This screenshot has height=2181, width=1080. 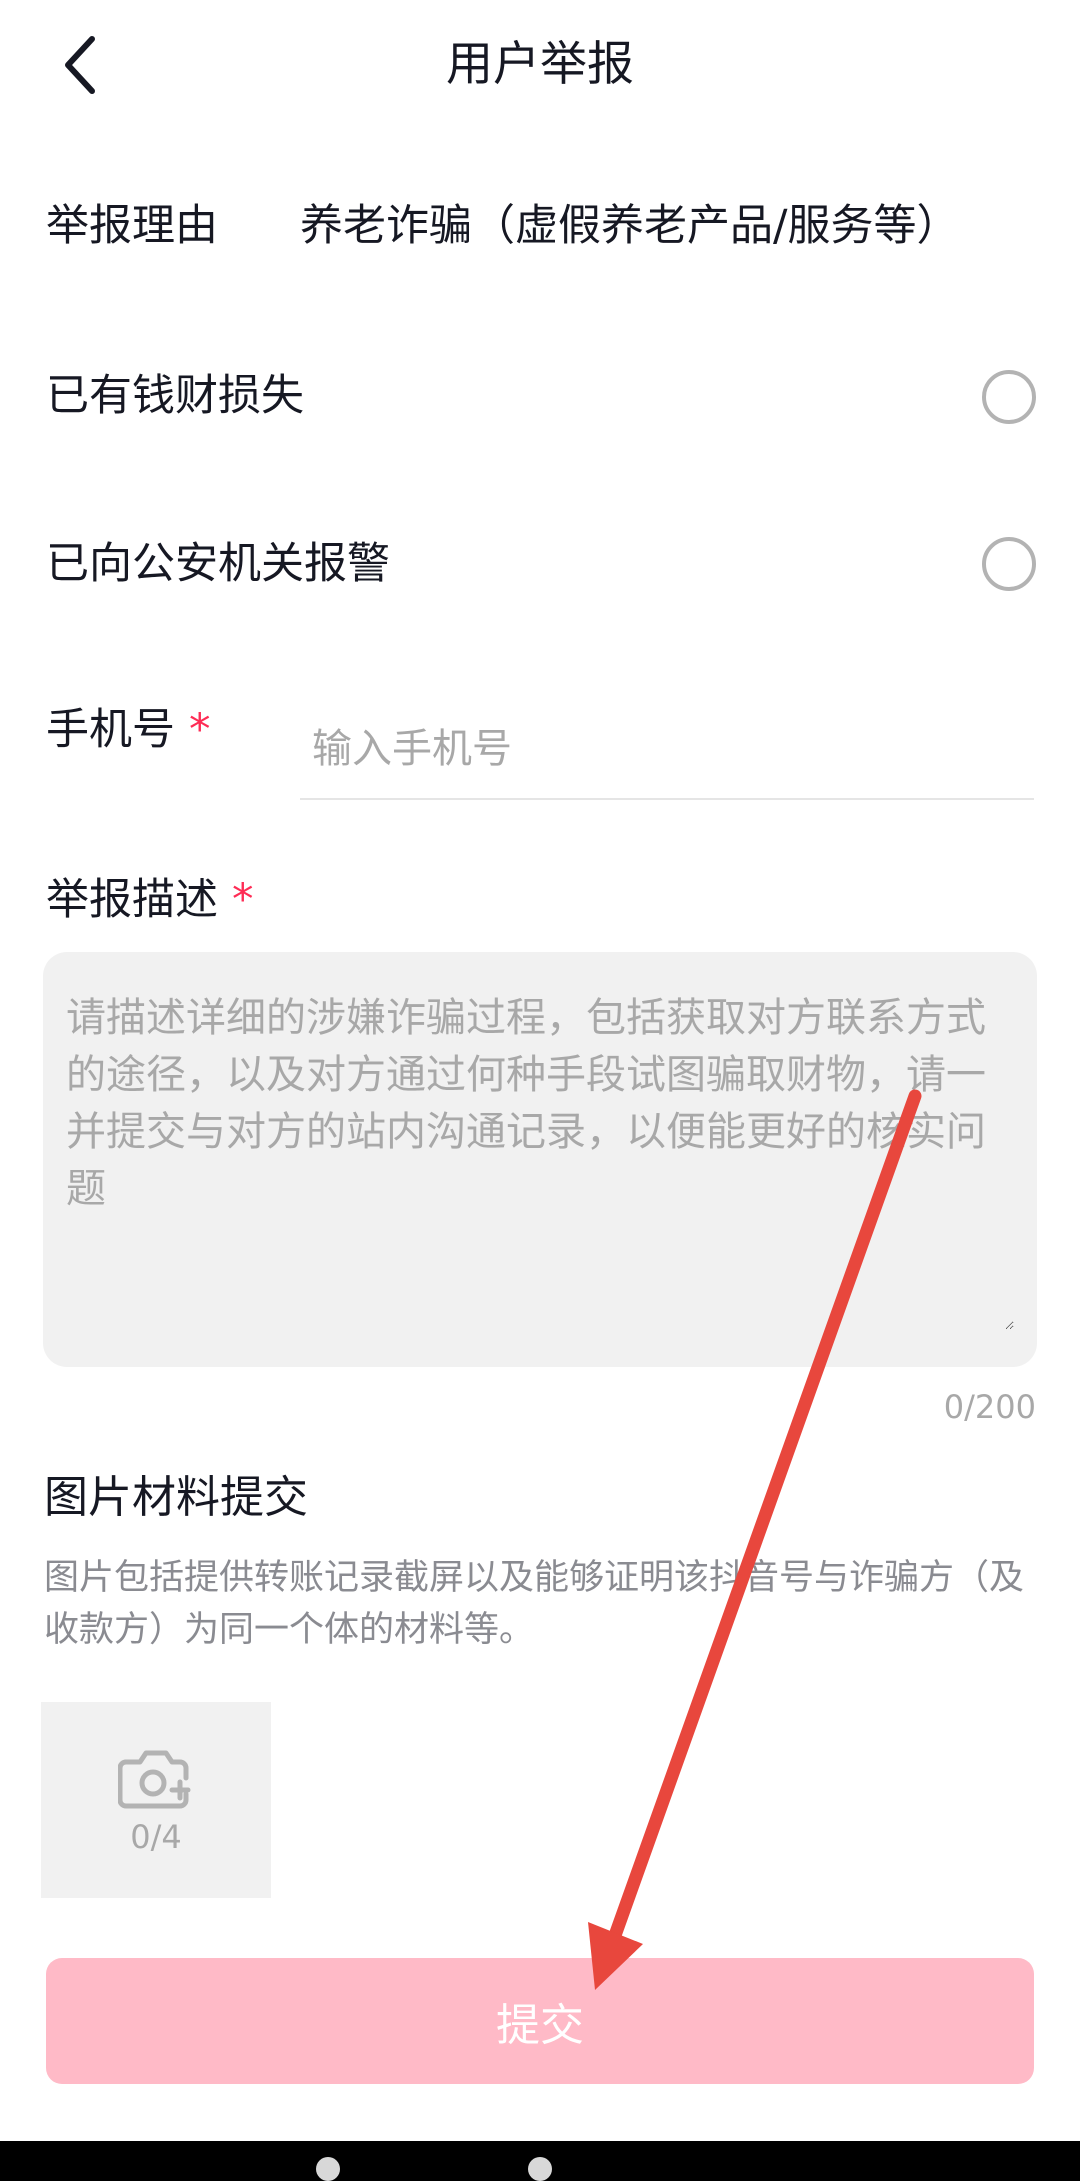 What do you see at coordinates (156, 1837) in the screenshot?
I see `image-upload-count: 0/4` at bounding box center [156, 1837].